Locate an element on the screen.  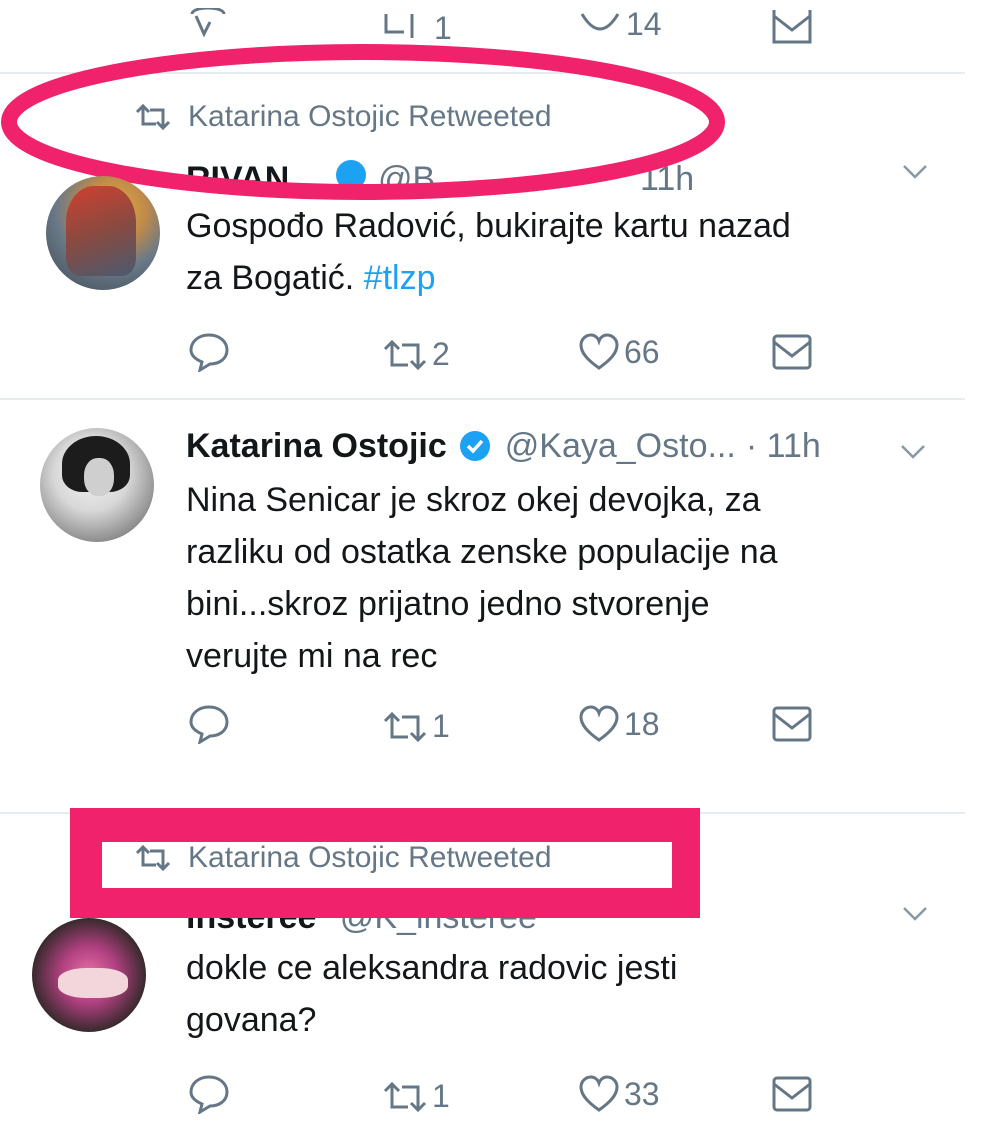
tweet-text-line: govana? is located at coordinates (251, 1020).